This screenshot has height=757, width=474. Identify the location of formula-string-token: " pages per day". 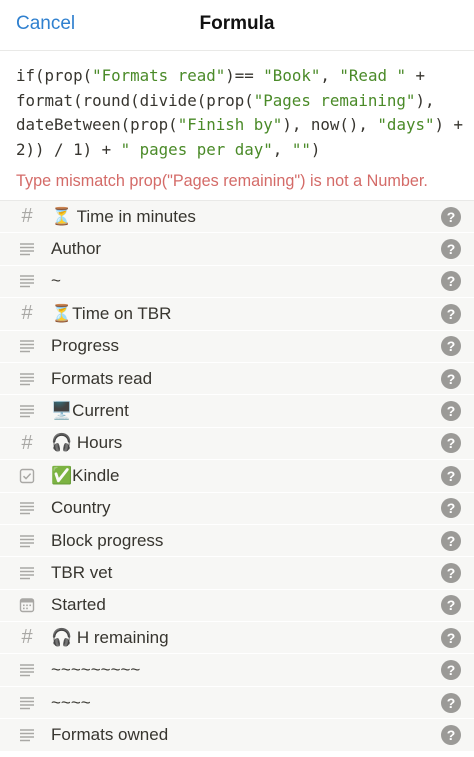
(196, 149).